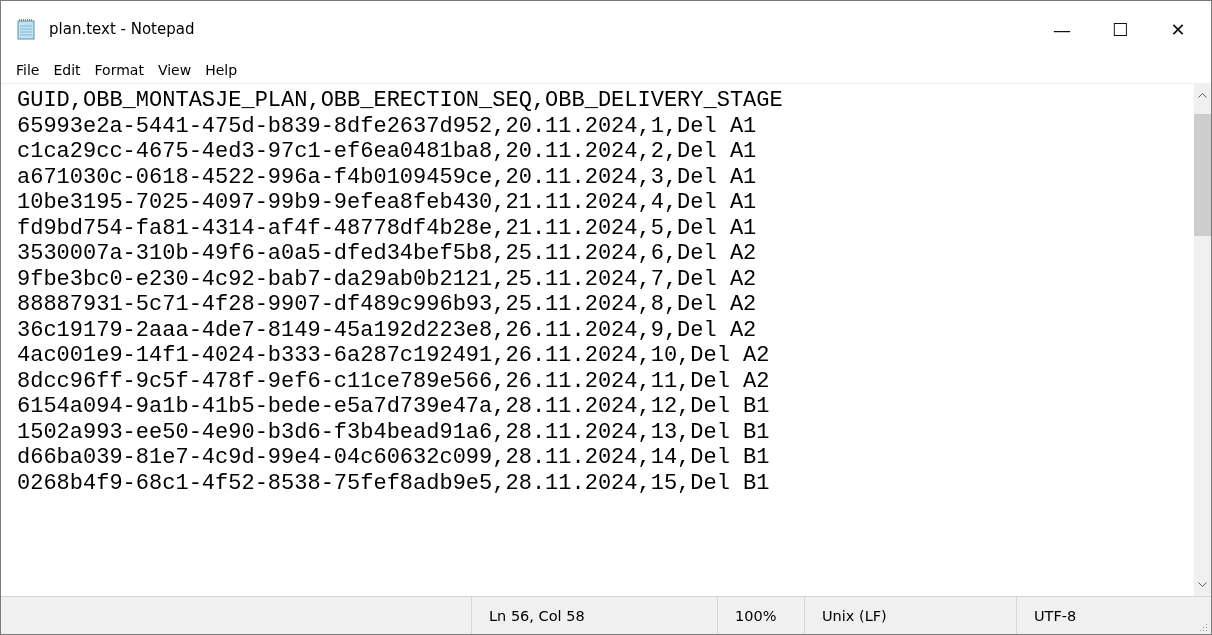 Image resolution: width=1212 pixels, height=635 pixels. Describe the element at coordinates (1178, 29) in the screenshot. I see `close-button: ✕` at that location.